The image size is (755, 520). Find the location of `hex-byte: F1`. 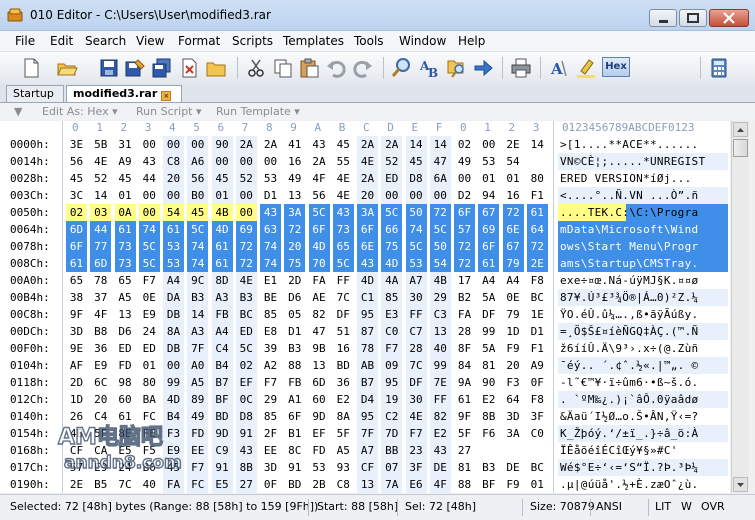

hex-byte: F1 is located at coordinates (537, 348).